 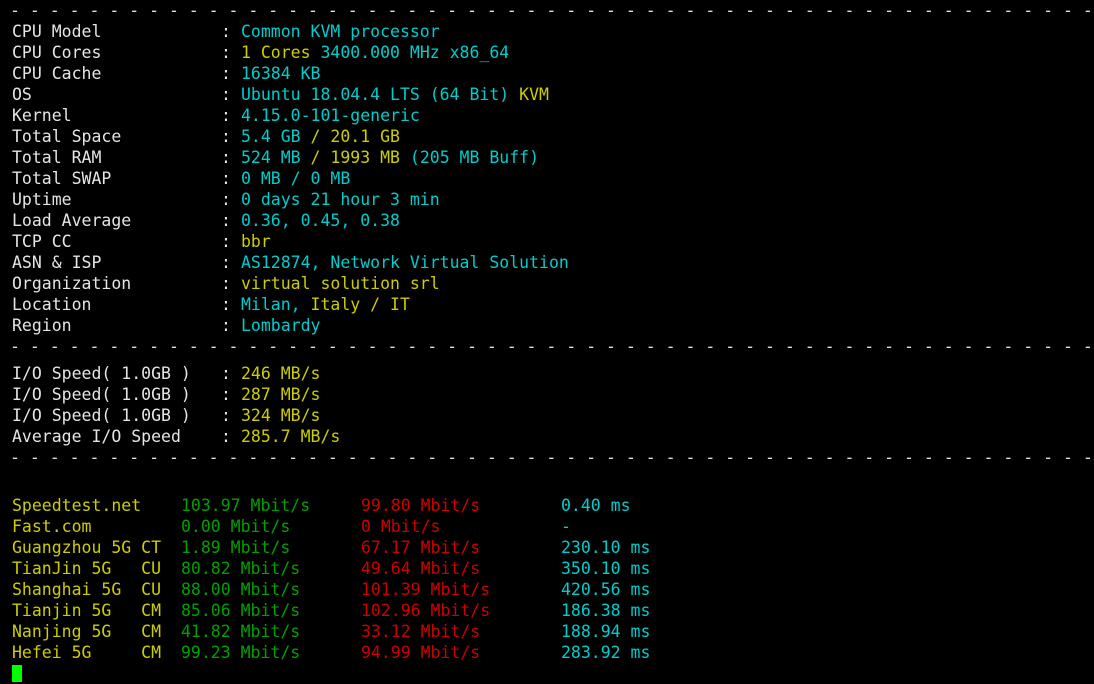 What do you see at coordinates (67, 136) in the screenshot?
I see `info-label: Total Space` at bounding box center [67, 136].